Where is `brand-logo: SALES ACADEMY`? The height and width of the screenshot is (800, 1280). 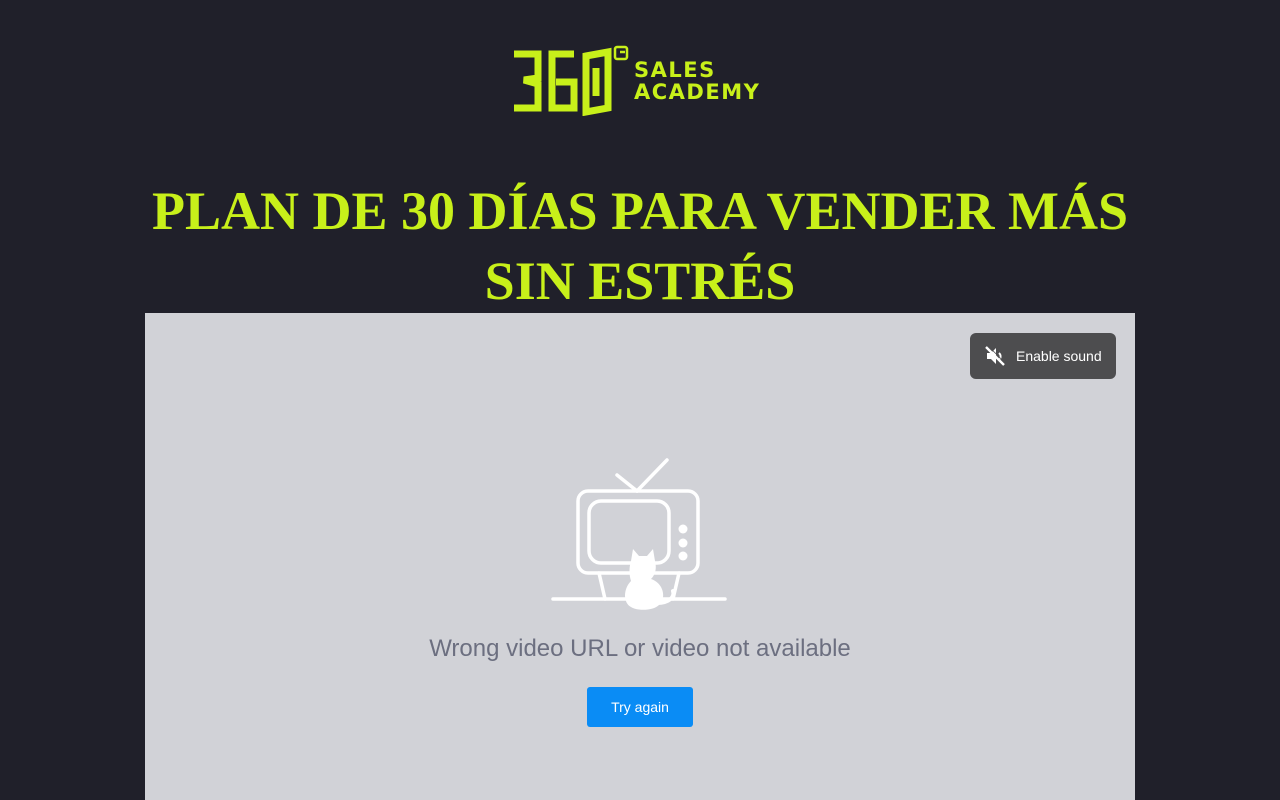 brand-logo: SALES ACADEMY is located at coordinates (642, 80).